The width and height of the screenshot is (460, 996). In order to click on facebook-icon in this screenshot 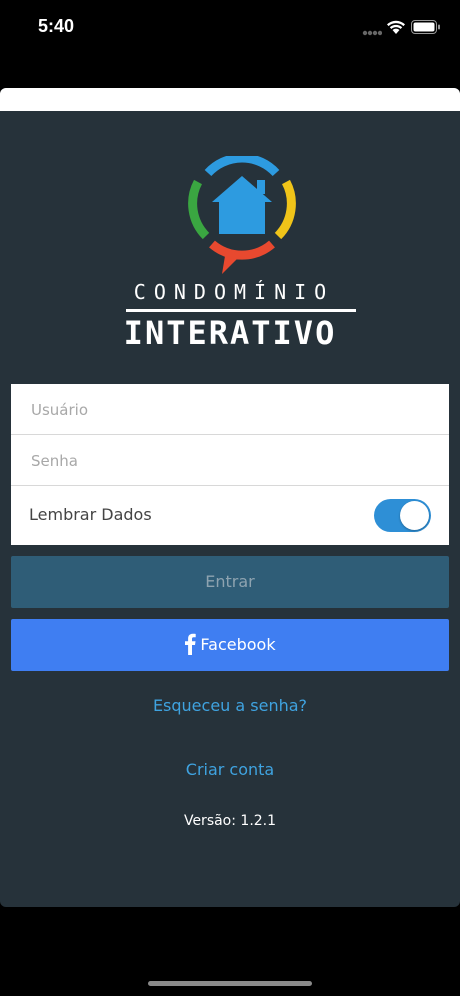, I will do `click(191, 644)`.